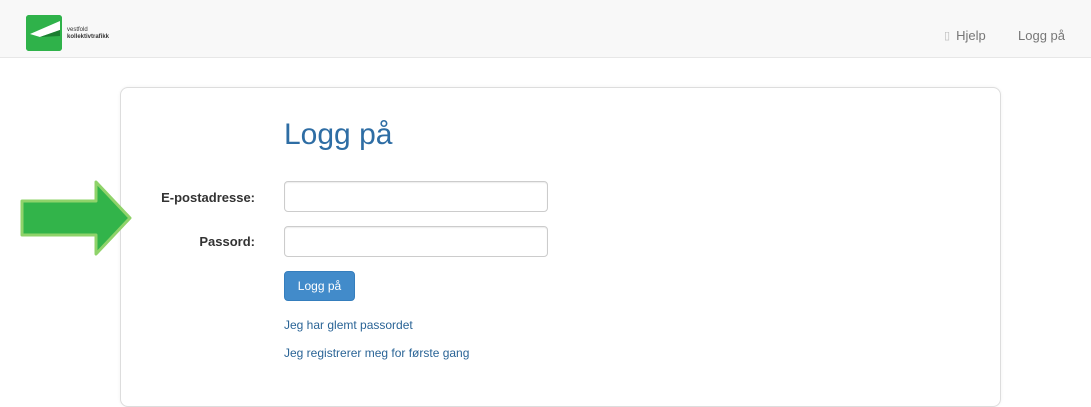 The width and height of the screenshot is (1091, 407). Describe the element at coordinates (416, 196) in the screenshot. I see `email-field` at that location.